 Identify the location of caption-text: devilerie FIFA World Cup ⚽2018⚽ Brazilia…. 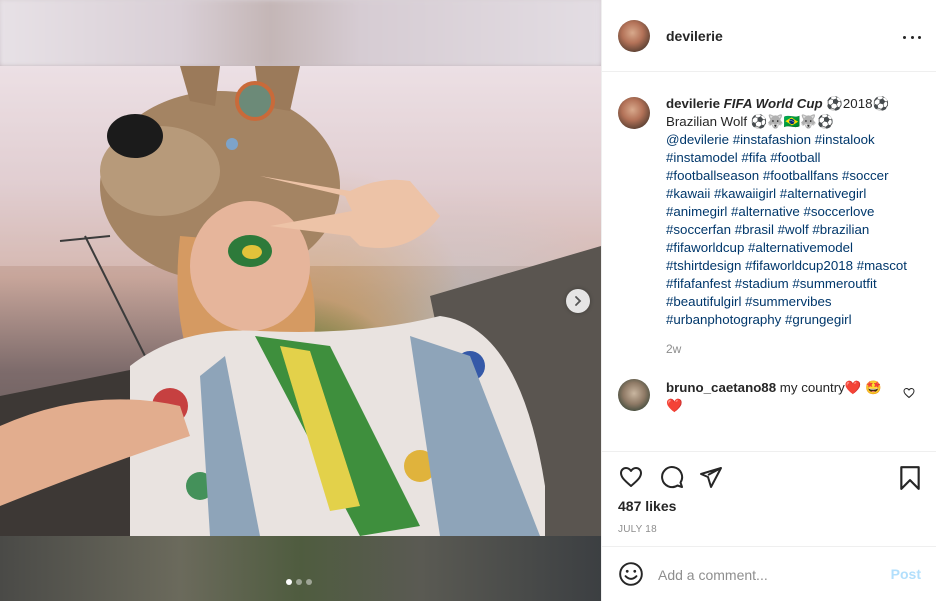
(789, 226).